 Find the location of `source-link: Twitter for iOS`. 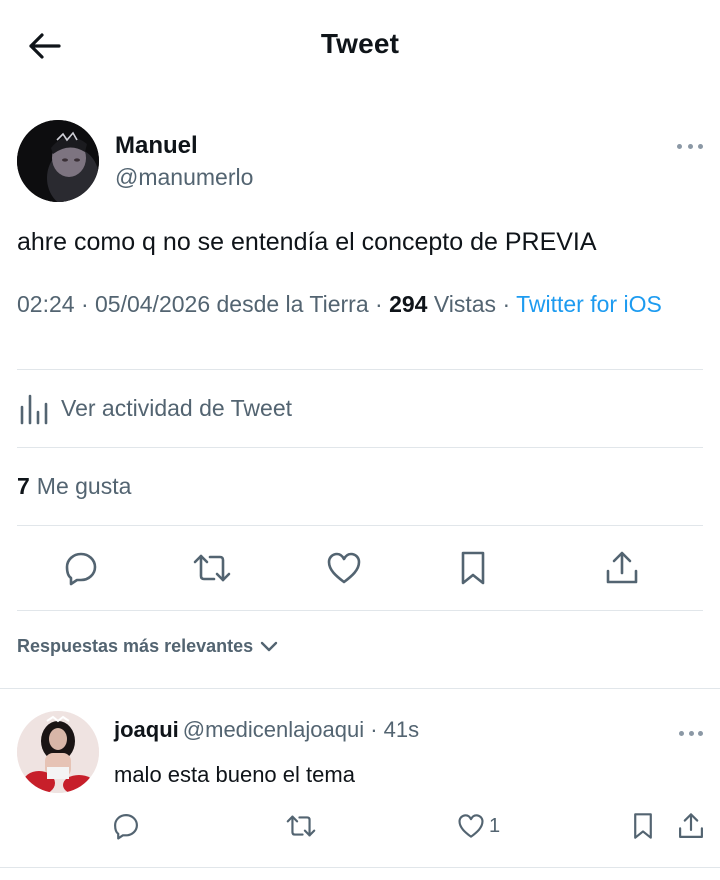

source-link: Twitter for iOS is located at coordinates (589, 304).